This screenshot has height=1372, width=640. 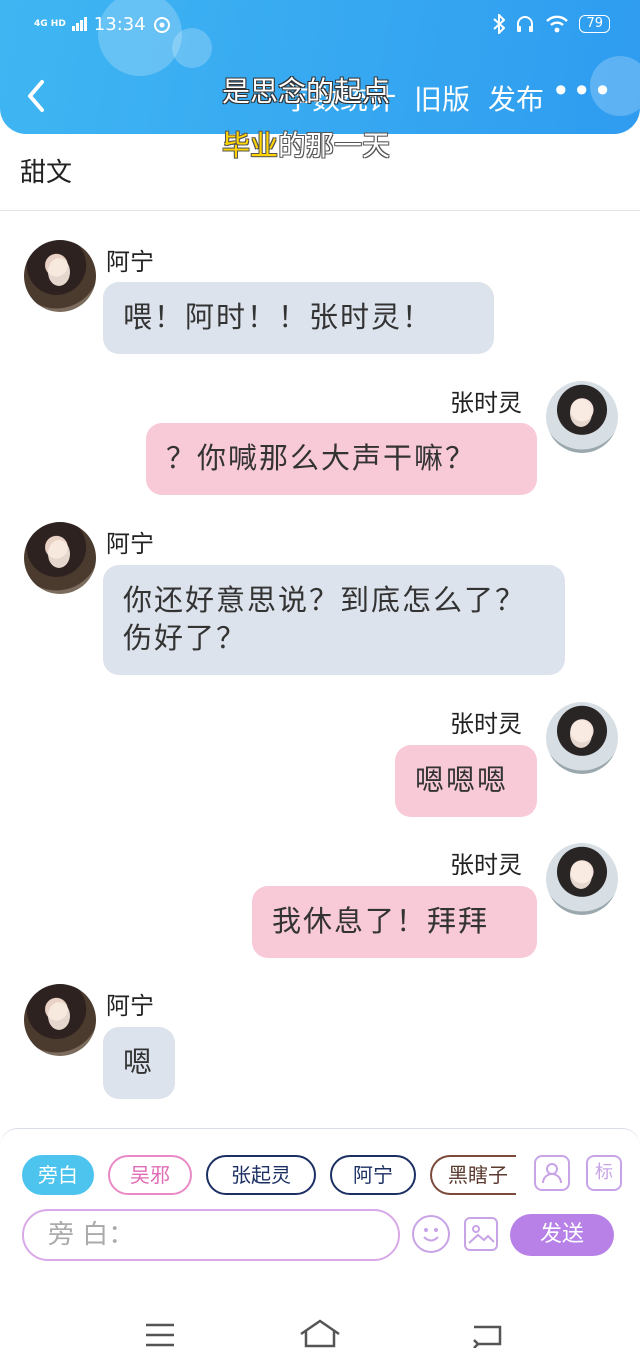 What do you see at coordinates (38, 96) in the screenshot?
I see `back-arrow-icon` at bounding box center [38, 96].